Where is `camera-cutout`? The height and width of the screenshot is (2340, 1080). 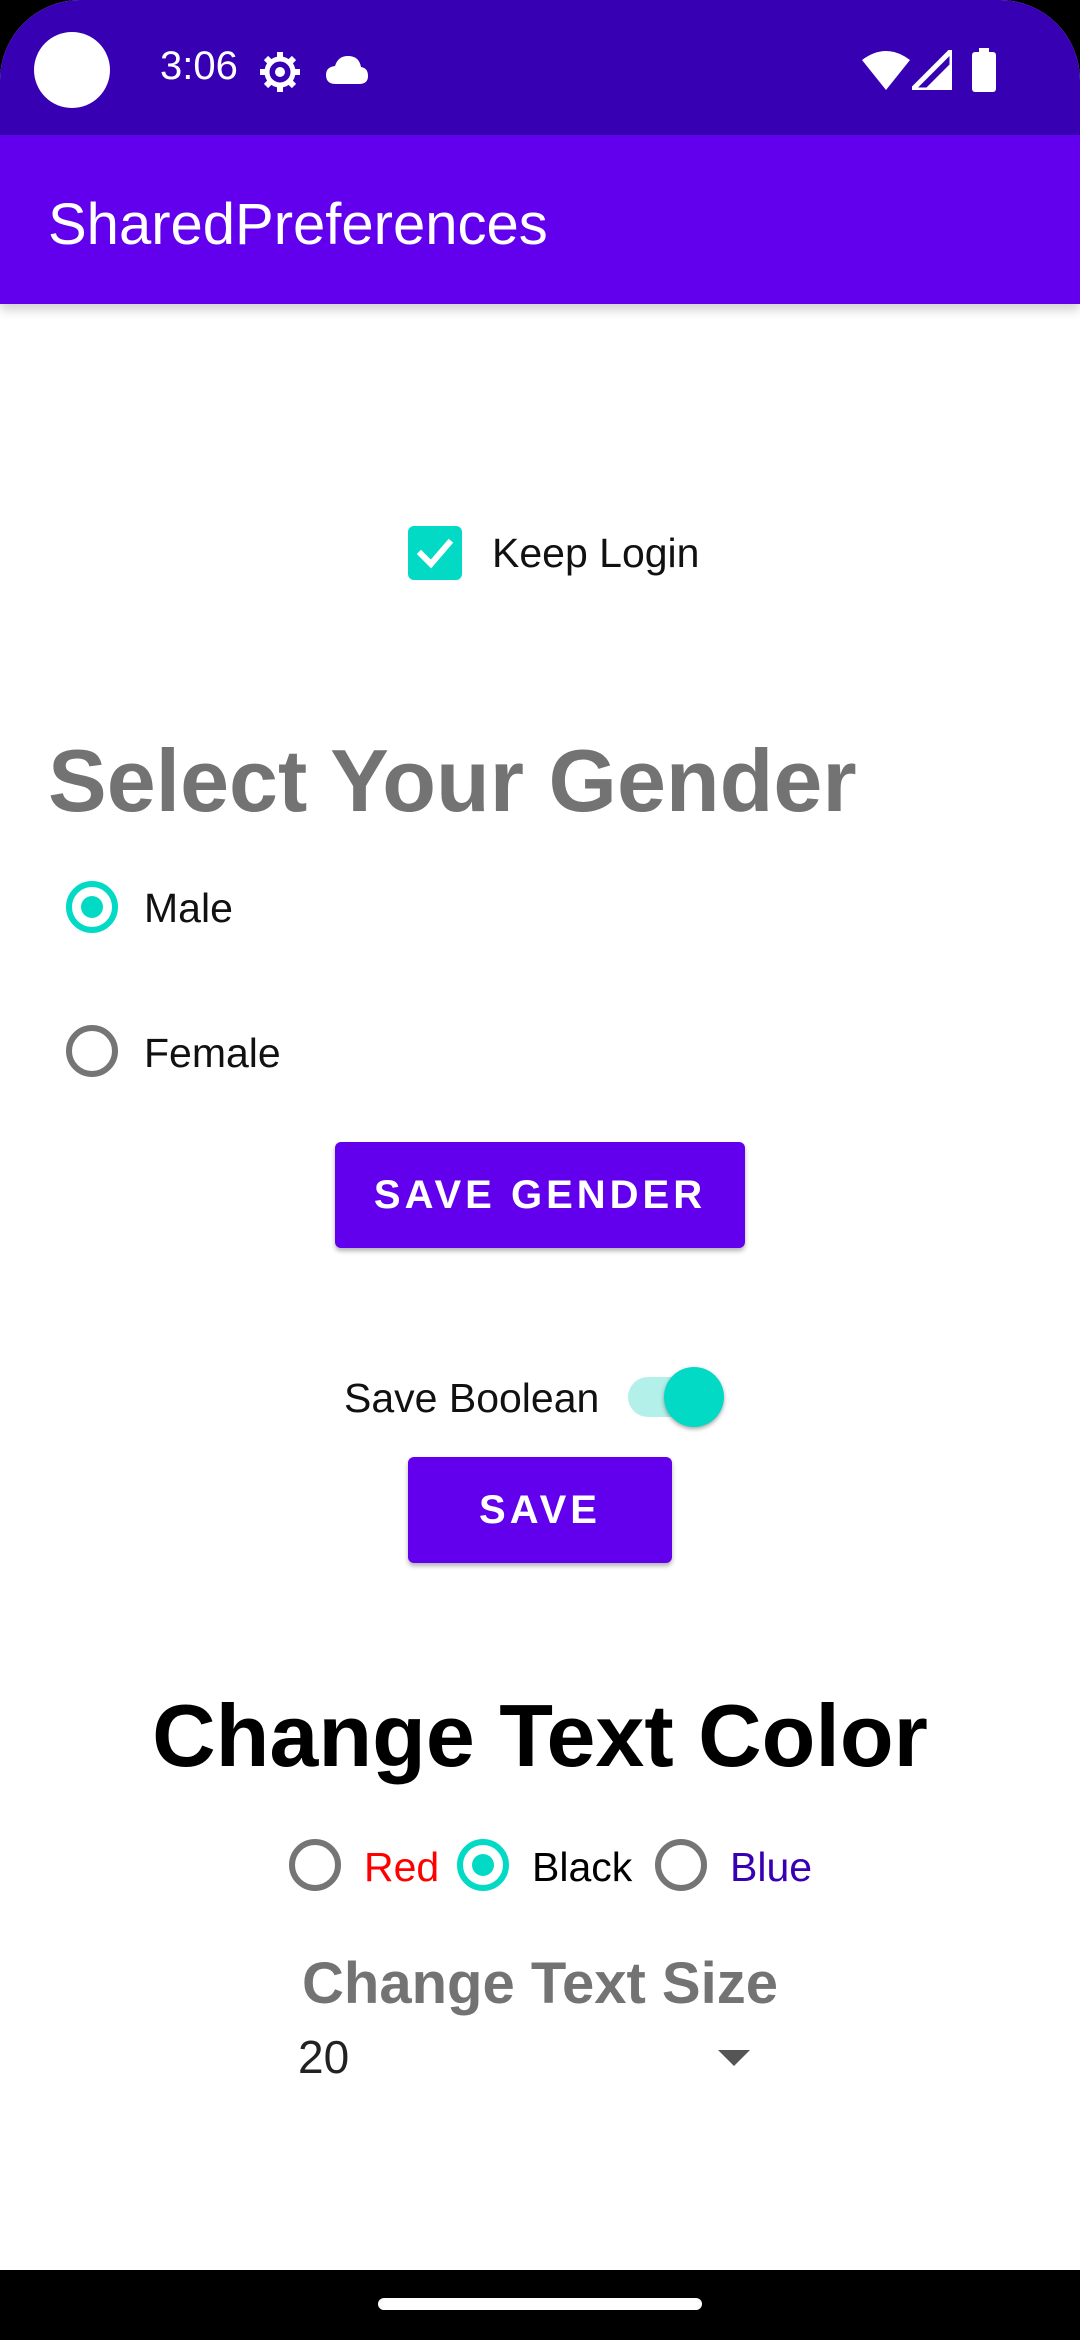 camera-cutout is located at coordinates (72, 70).